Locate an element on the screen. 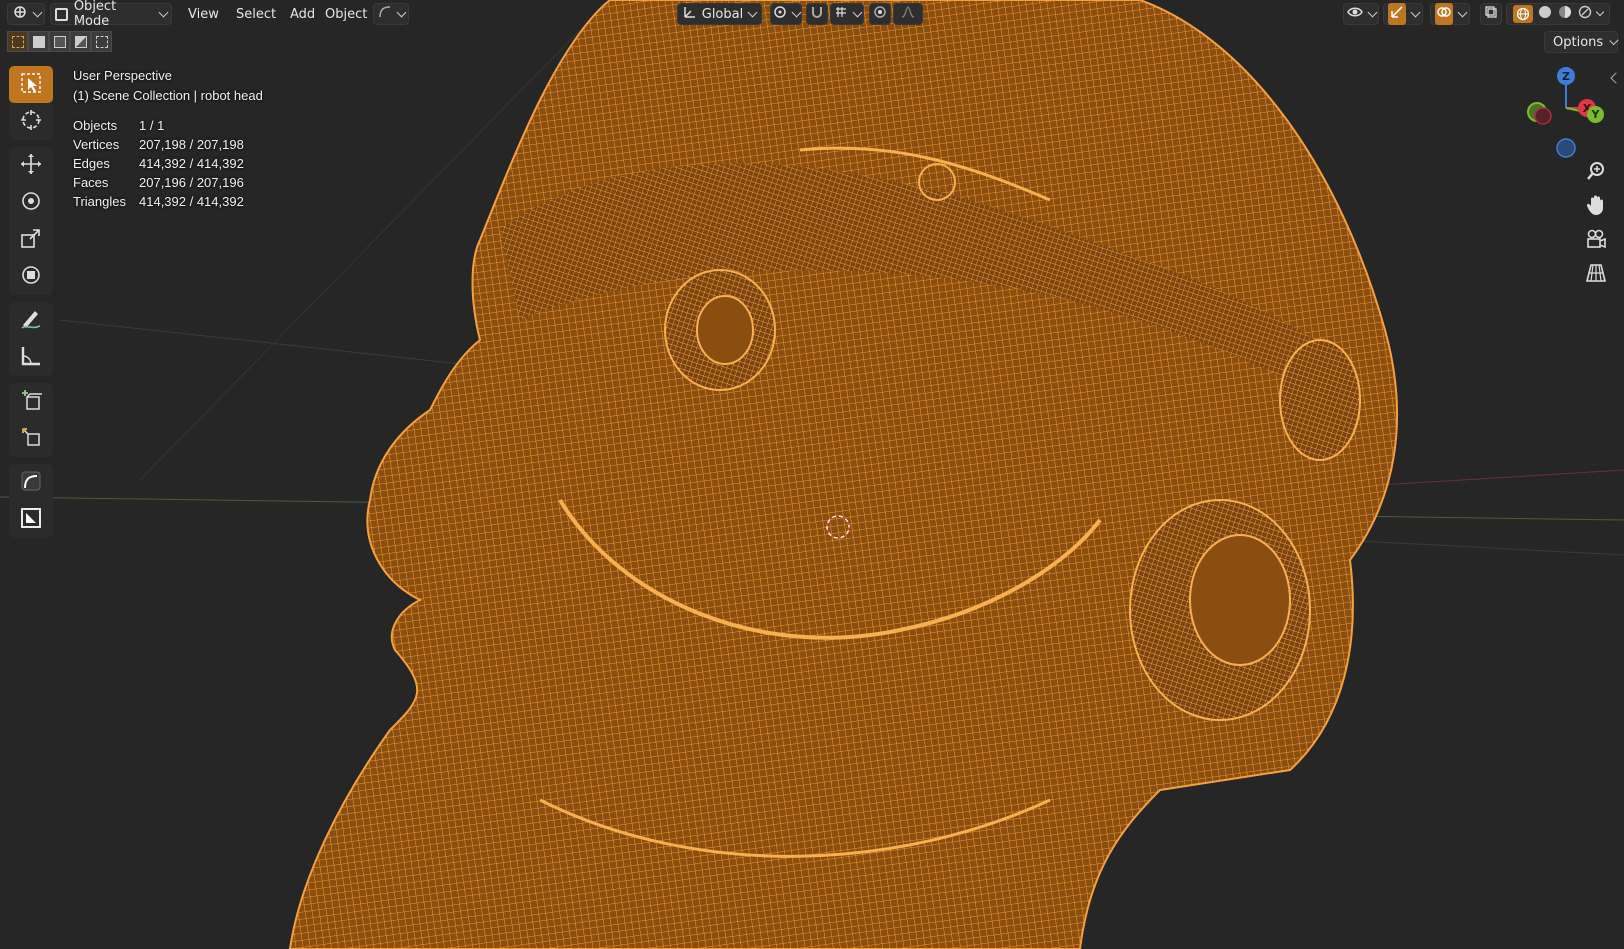 Image resolution: width=1624 pixels, height=949 pixels. pivot-icon is located at coordinates (780, 14).